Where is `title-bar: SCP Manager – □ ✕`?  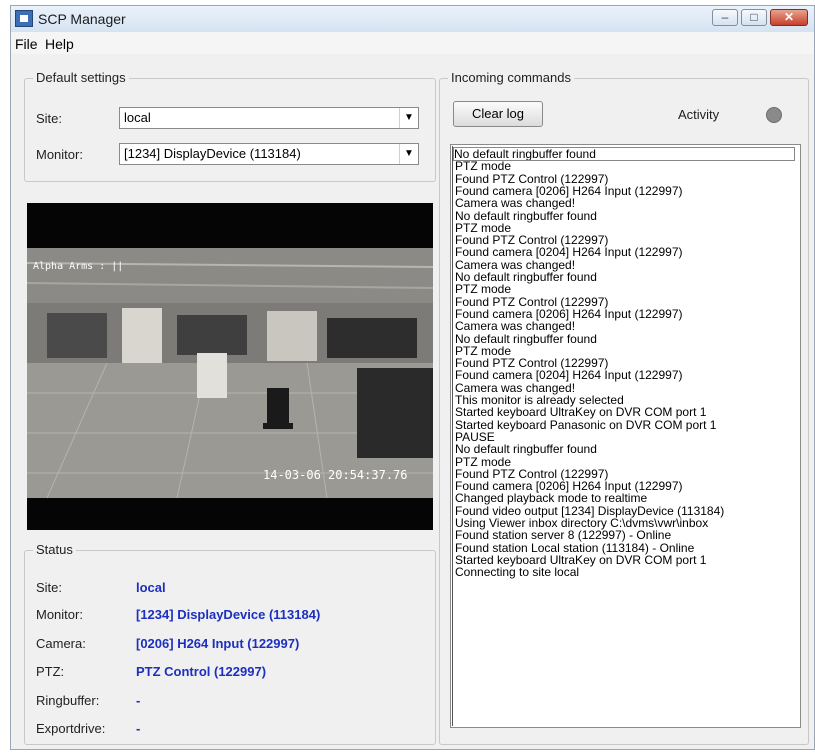
title-bar: SCP Manager – □ ✕ is located at coordinates (412, 19).